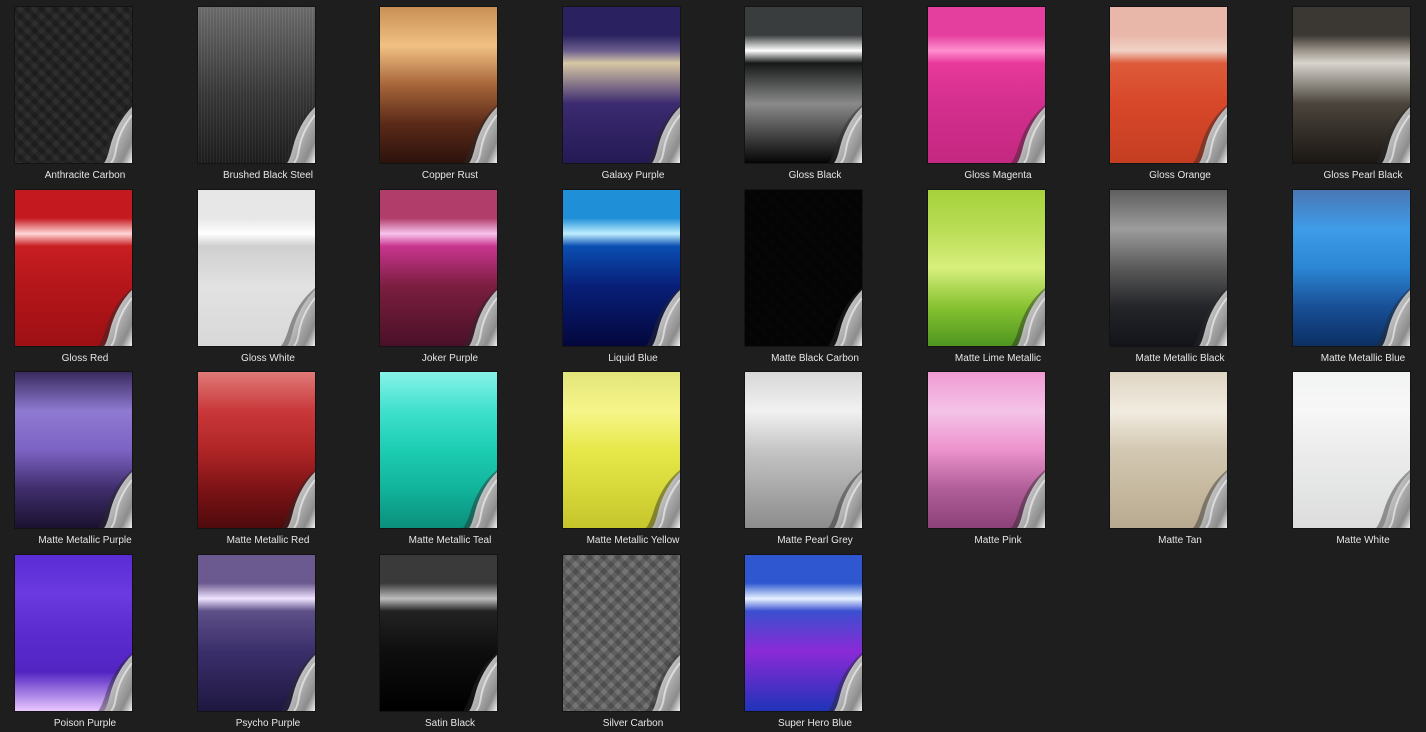 The height and width of the screenshot is (732, 1426). What do you see at coordinates (633, 274) in the screenshot?
I see `swatch-tile-liquid-blue: Liquid Blue` at bounding box center [633, 274].